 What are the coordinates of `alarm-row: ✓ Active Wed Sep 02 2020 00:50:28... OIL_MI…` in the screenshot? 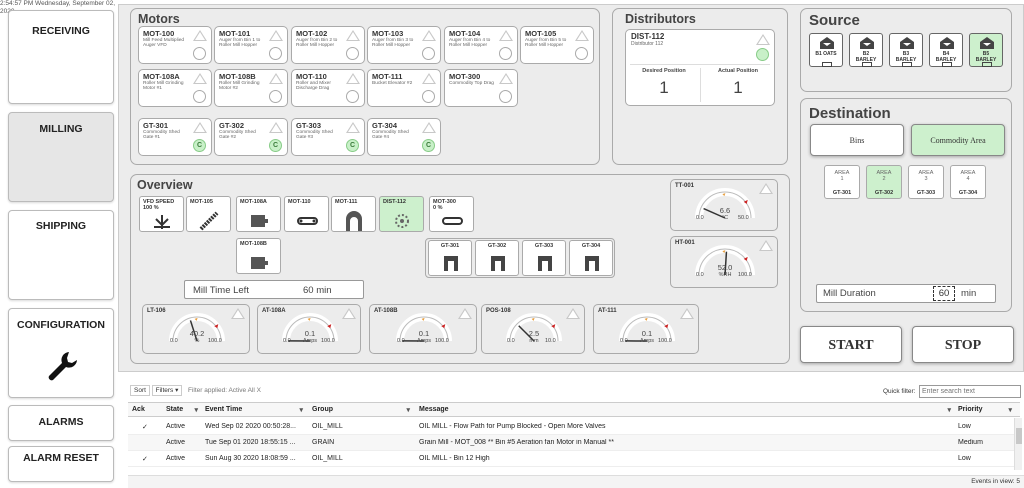 It's located at (572, 427).